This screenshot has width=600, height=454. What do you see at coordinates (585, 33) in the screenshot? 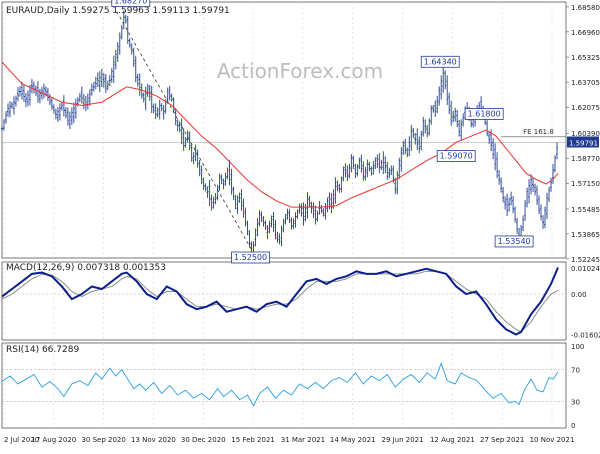
I see `price-y-tick-label: 1.66960` at bounding box center [585, 33].